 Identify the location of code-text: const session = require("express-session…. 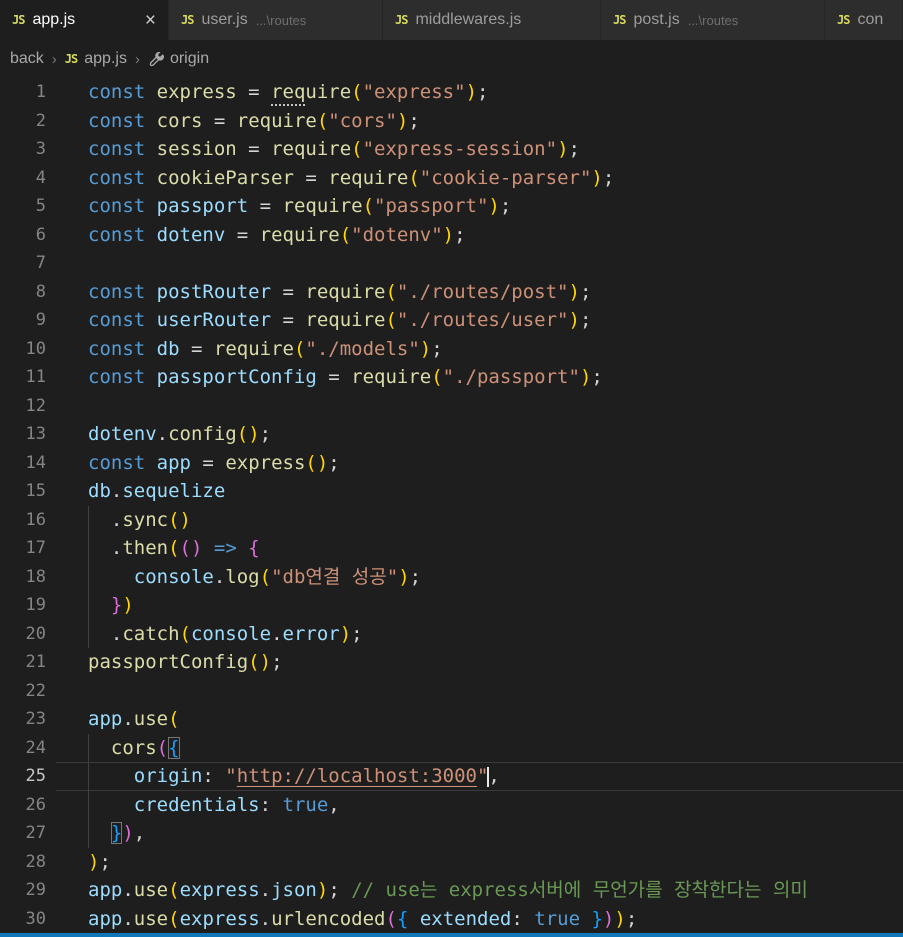
(313, 149).